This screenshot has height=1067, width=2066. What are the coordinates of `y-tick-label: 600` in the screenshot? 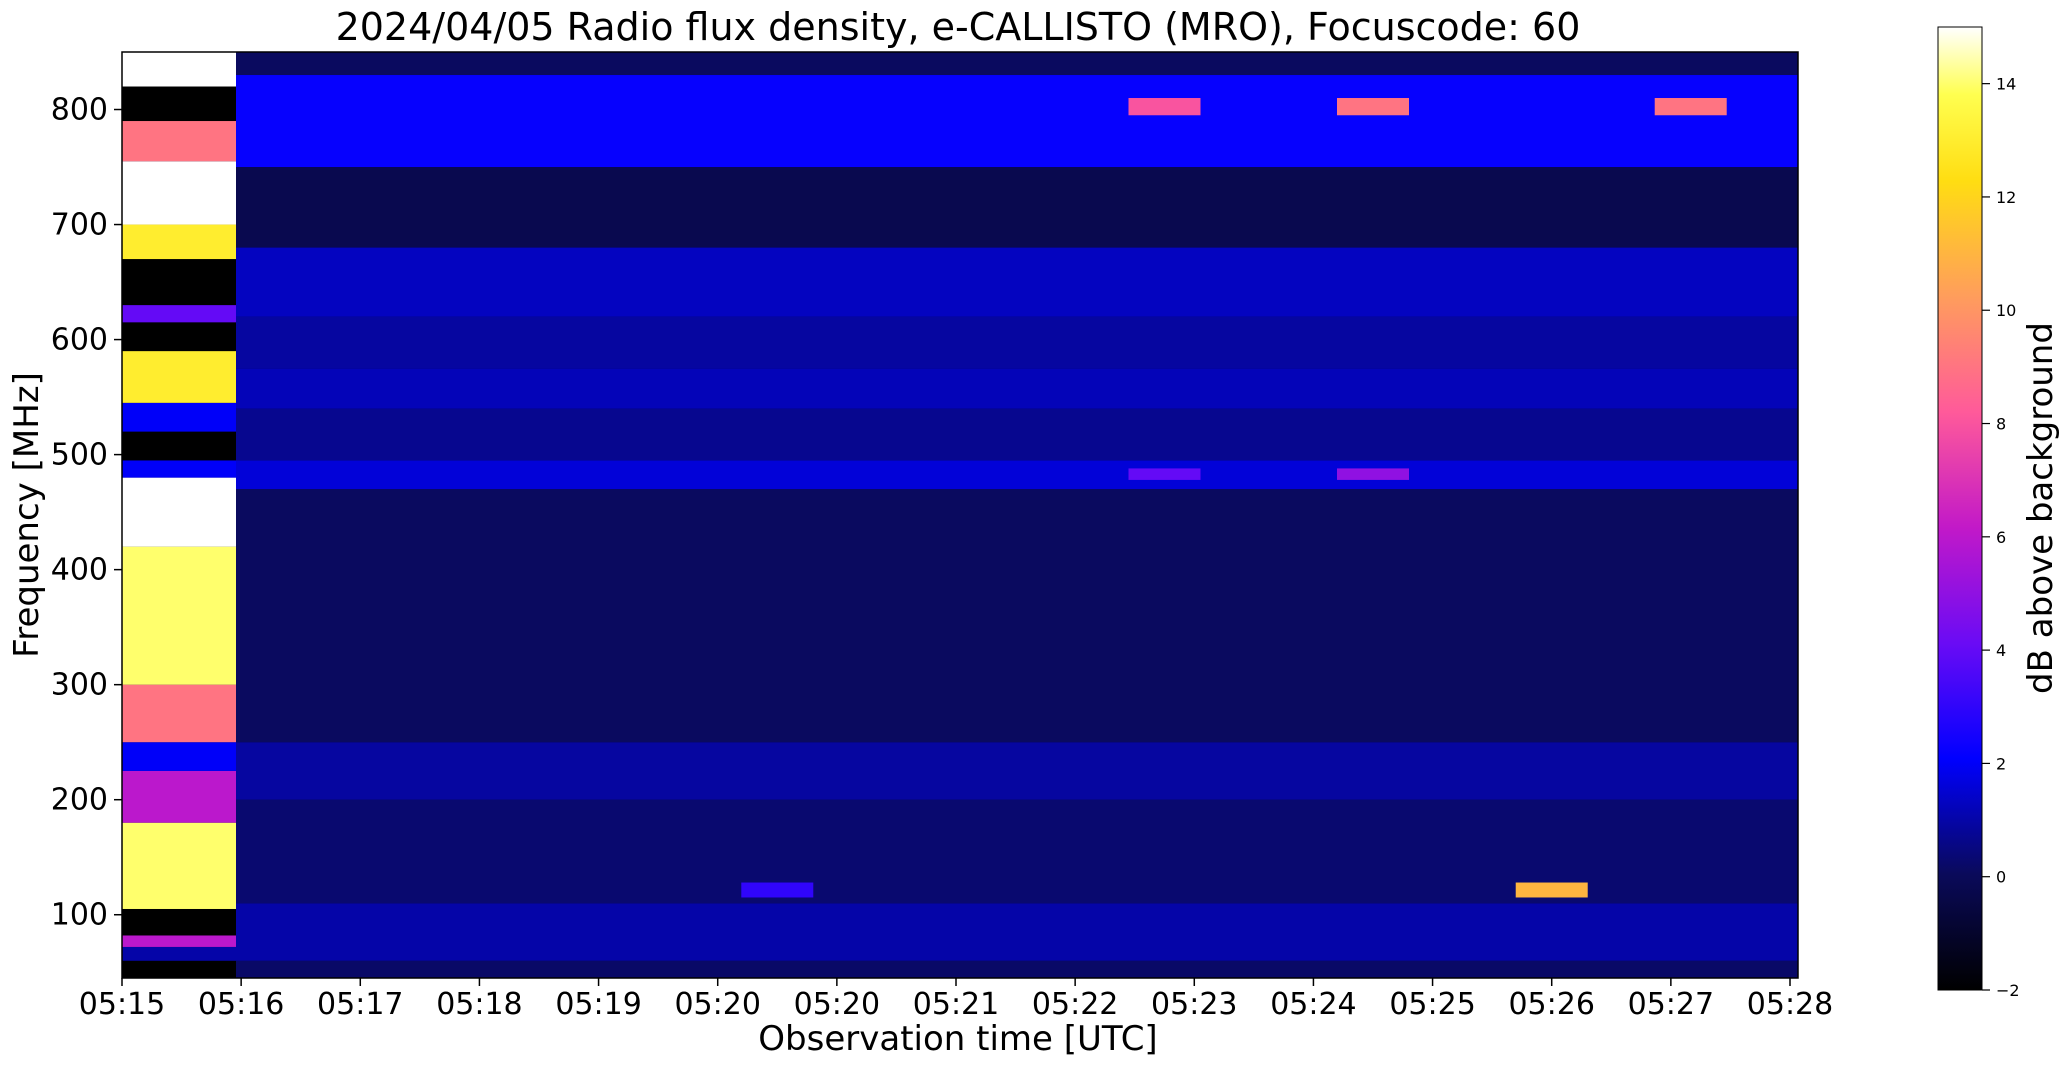 It's located at (79, 340).